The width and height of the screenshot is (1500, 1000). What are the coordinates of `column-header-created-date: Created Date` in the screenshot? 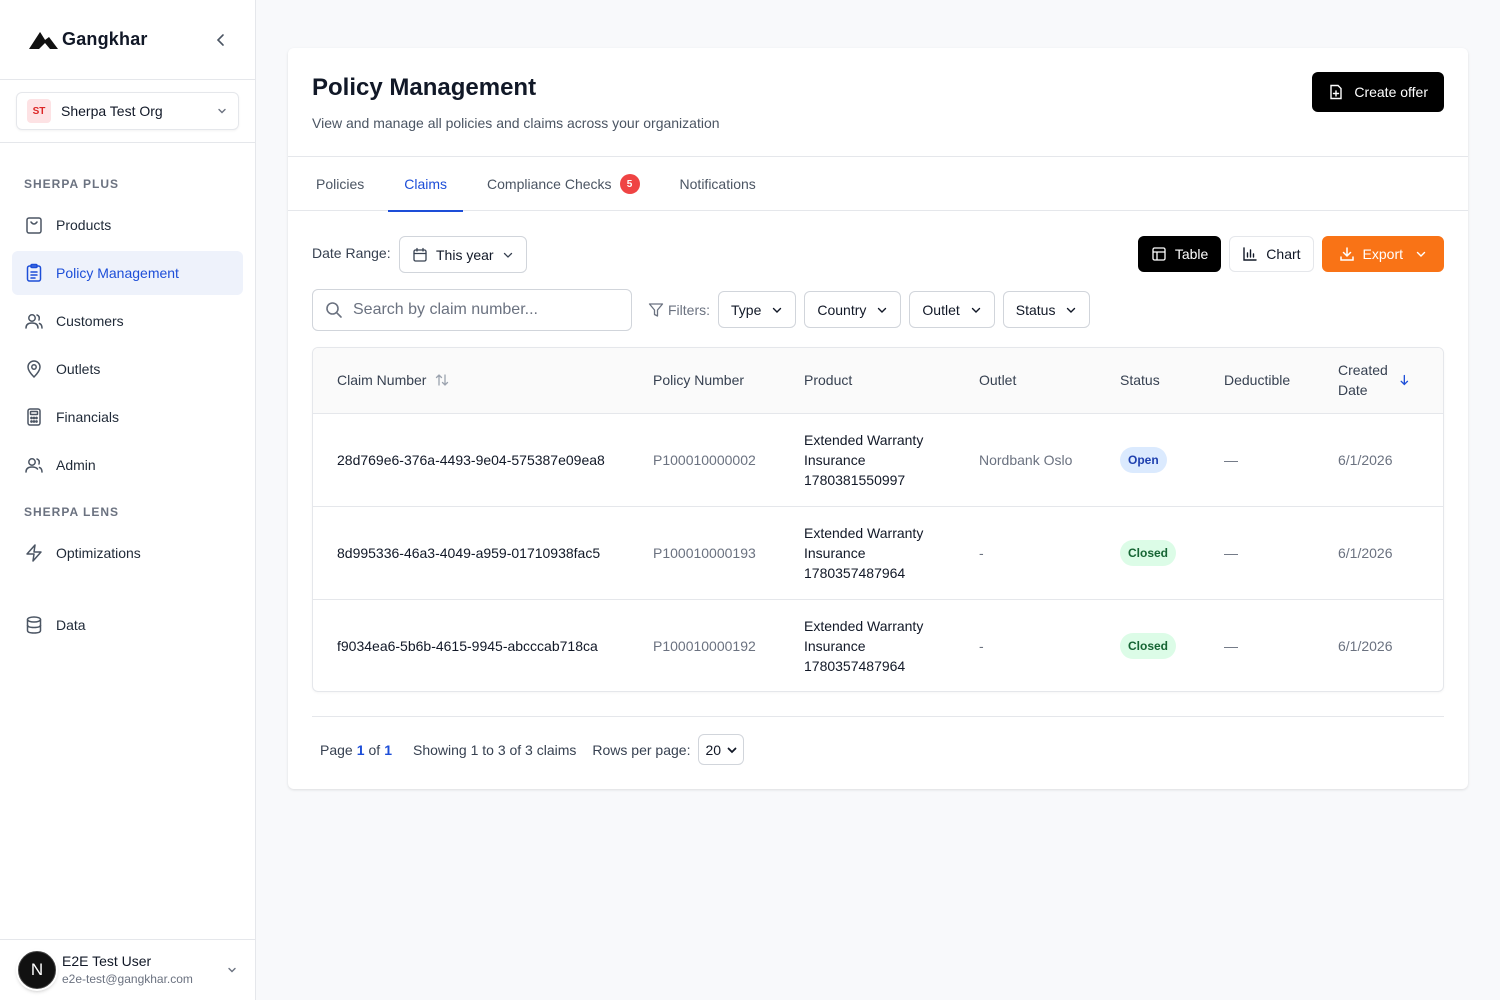 It's located at (1384, 381).